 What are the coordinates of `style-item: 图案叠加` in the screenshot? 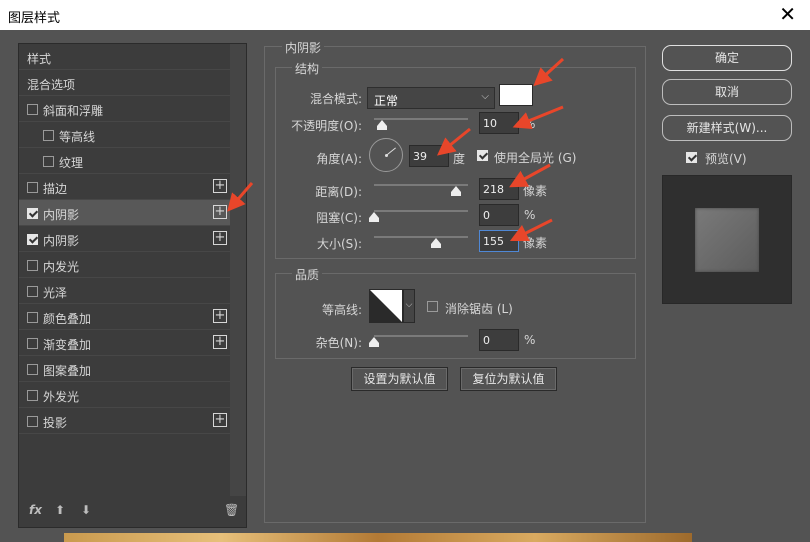 It's located at (125, 369).